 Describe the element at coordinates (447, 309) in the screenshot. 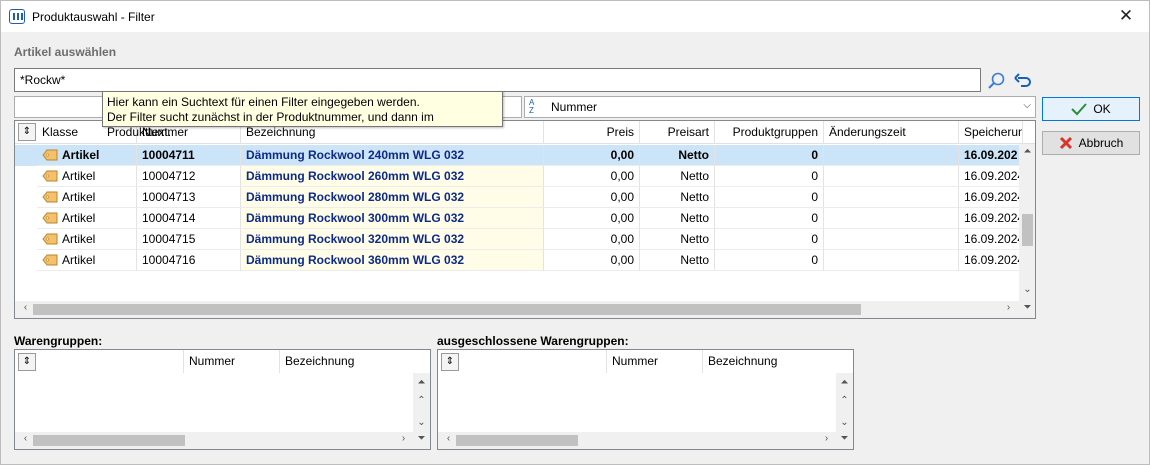

I see `grid-hscroll-thumb` at that location.